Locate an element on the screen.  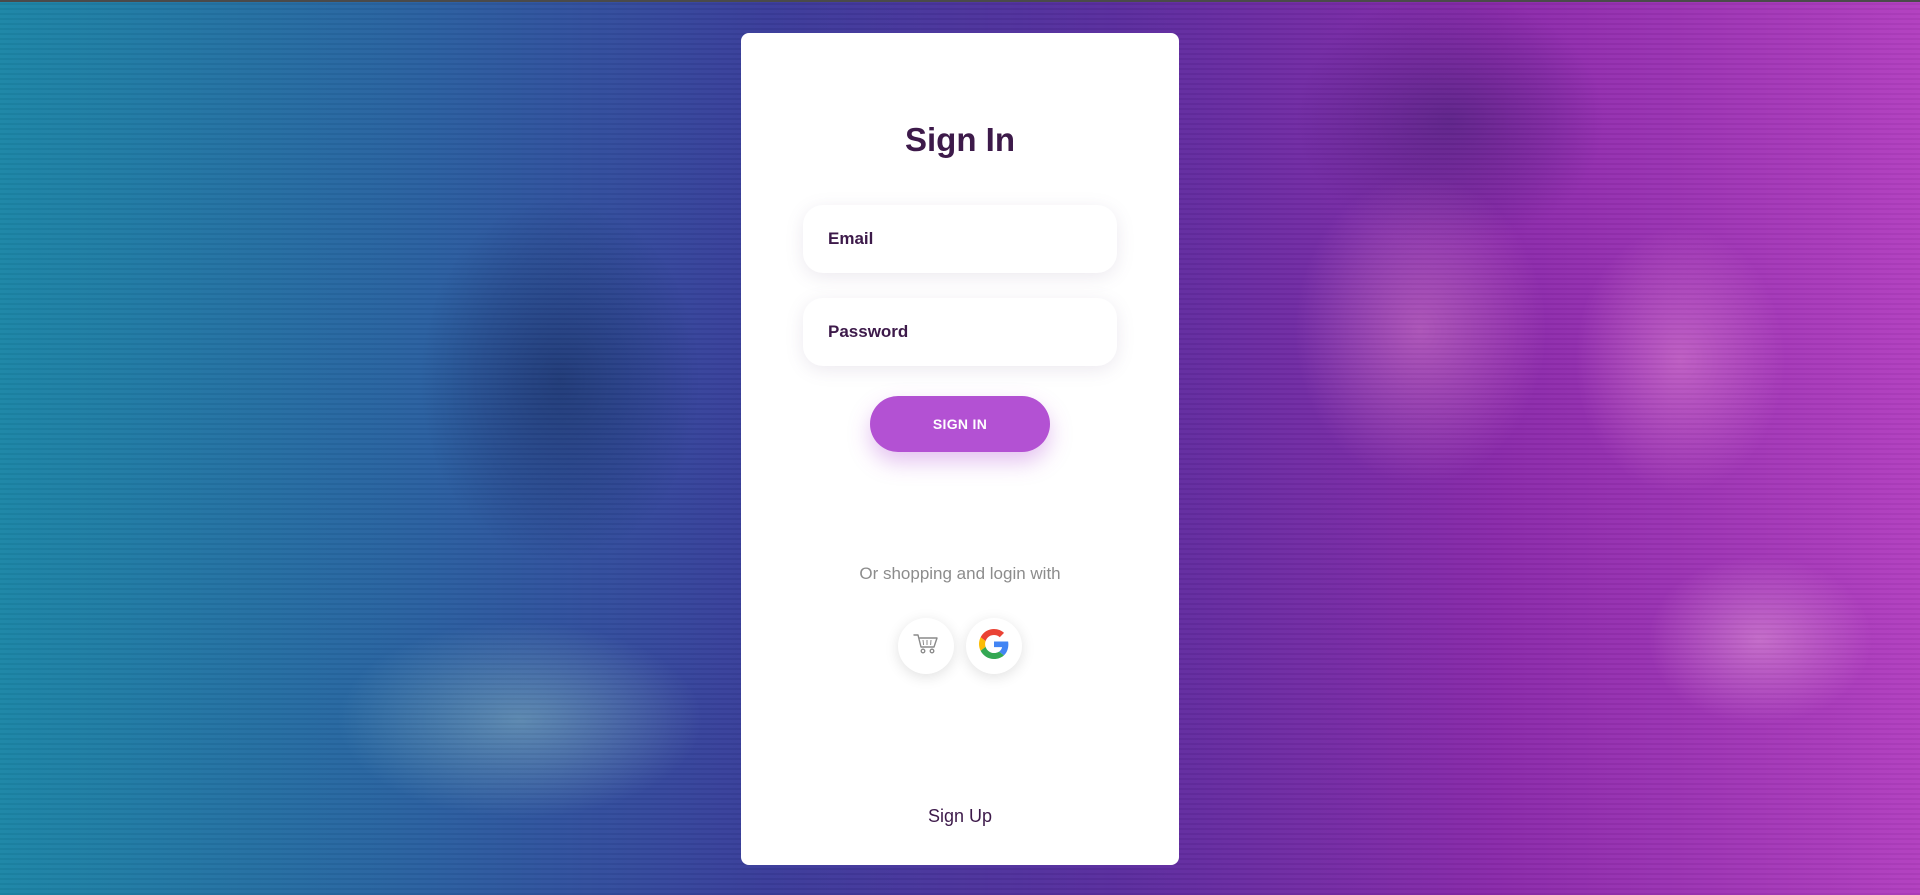
shopping-cart-icon is located at coordinates (926, 646).